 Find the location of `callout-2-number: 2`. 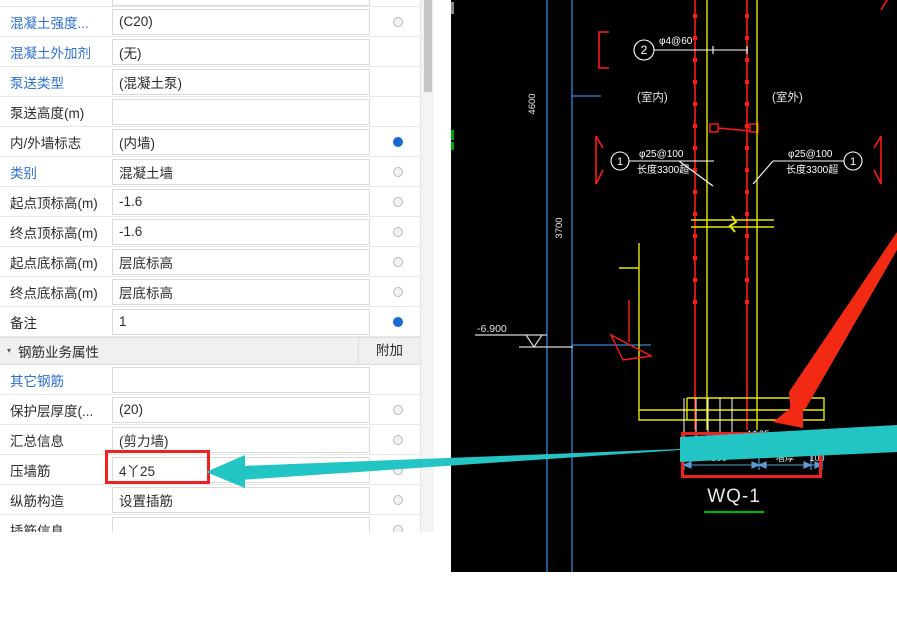

callout-2-number: 2 is located at coordinates (644, 50).